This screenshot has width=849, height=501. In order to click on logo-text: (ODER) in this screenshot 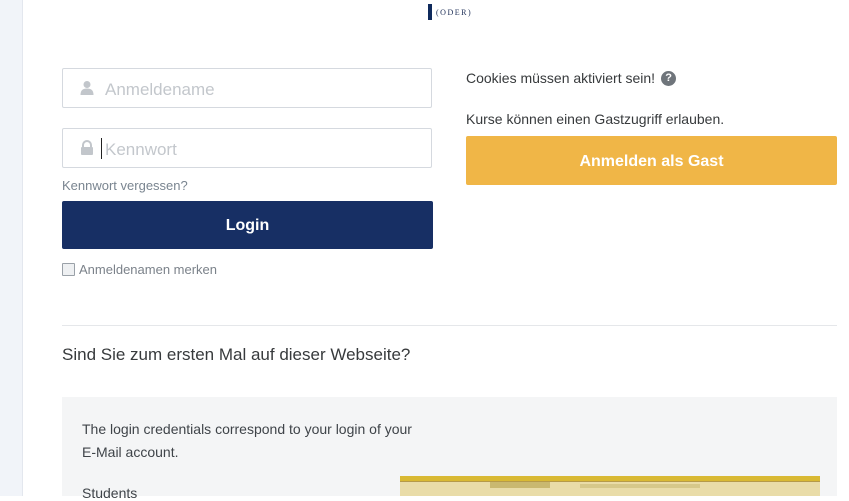, I will do `click(454, 12)`.